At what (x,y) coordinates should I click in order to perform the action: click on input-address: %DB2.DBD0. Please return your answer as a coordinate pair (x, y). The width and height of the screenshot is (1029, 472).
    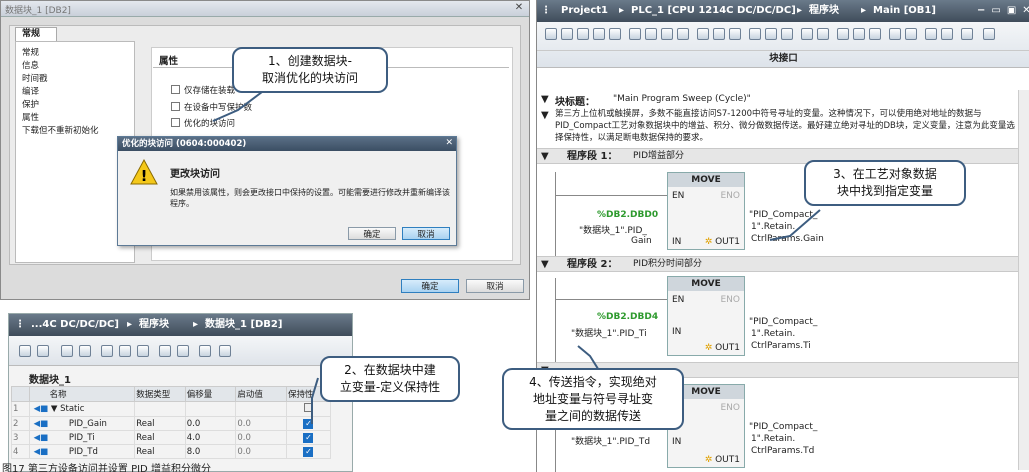
    Looking at the image, I should click on (627, 215).